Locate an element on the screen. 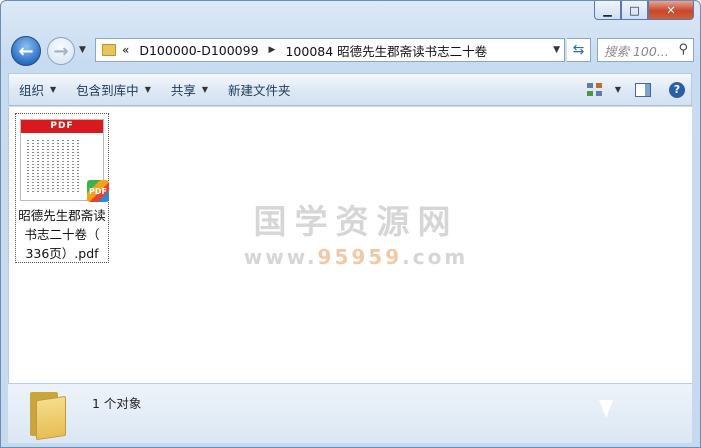  mouse-cursor-icon is located at coordinates (606, 409).